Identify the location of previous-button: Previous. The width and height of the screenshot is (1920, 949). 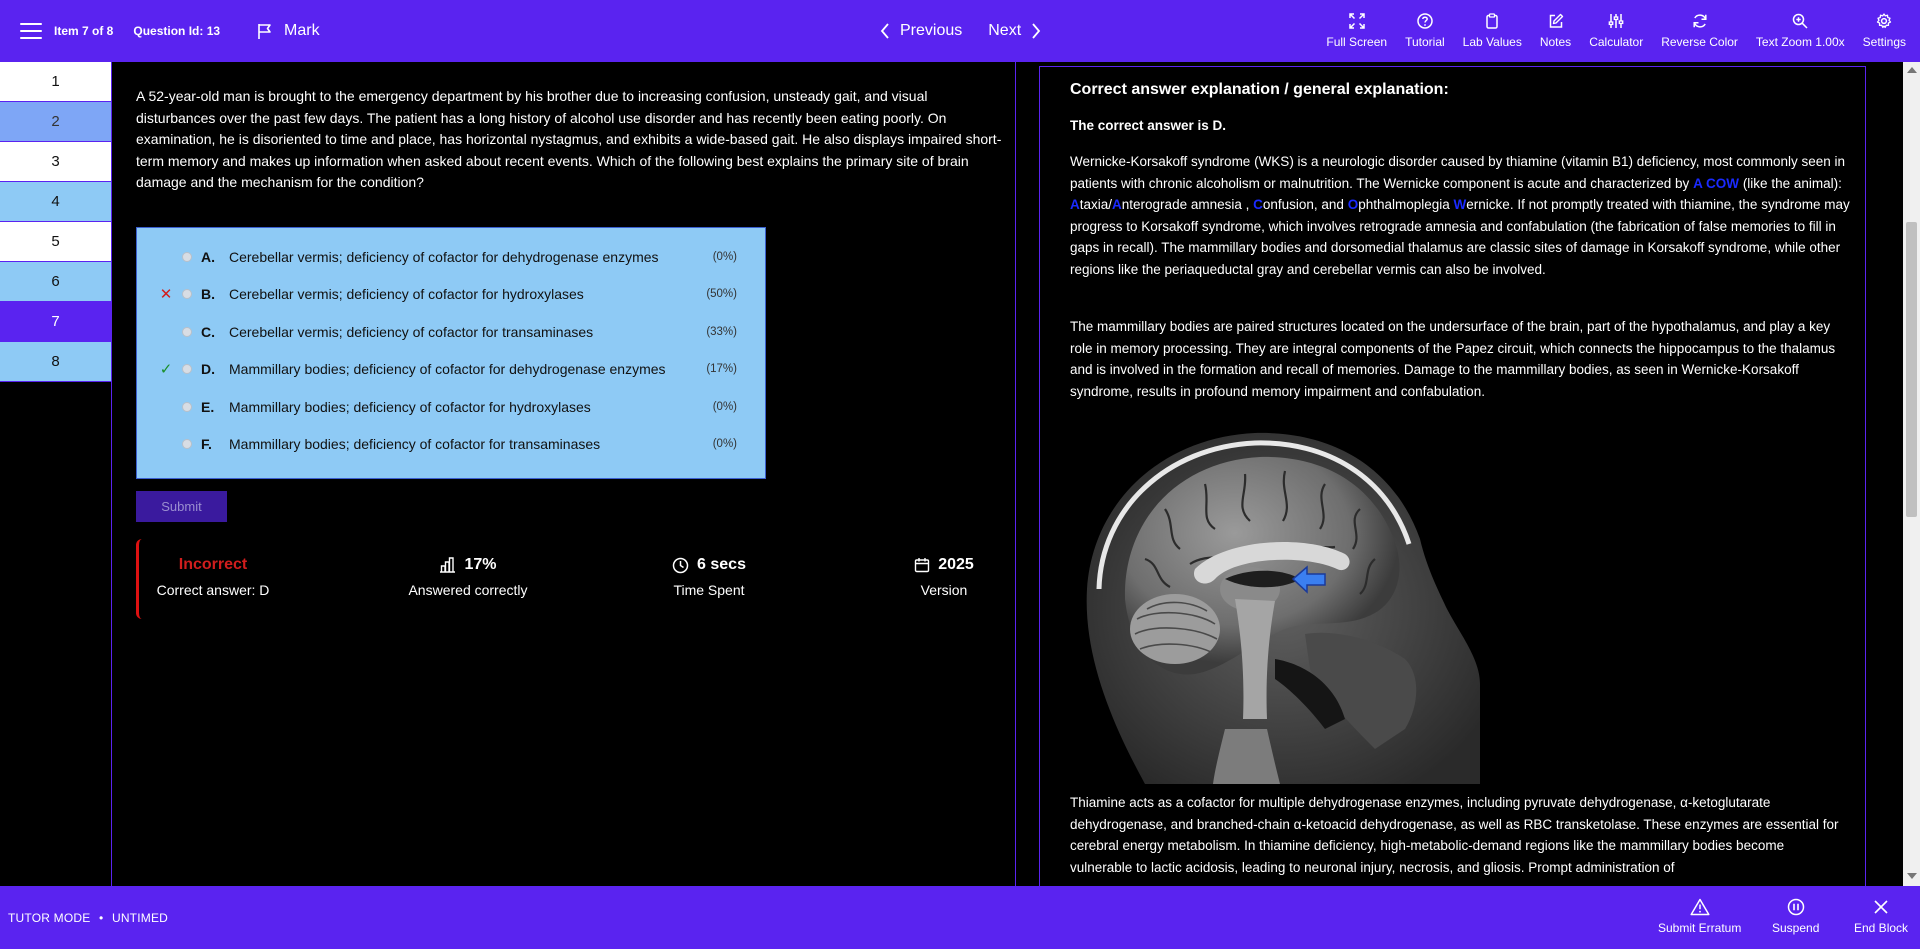
(921, 31).